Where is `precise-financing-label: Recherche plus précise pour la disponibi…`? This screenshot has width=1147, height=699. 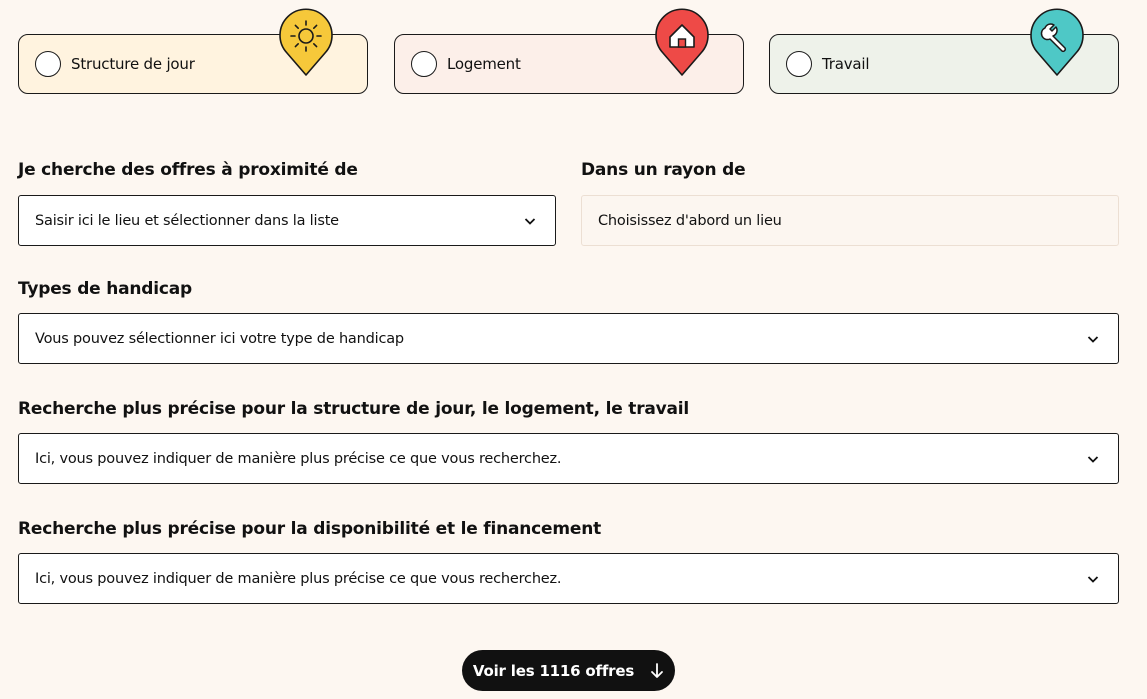 precise-financing-label: Recherche plus précise pour la disponibi… is located at coordinates (310, 529).